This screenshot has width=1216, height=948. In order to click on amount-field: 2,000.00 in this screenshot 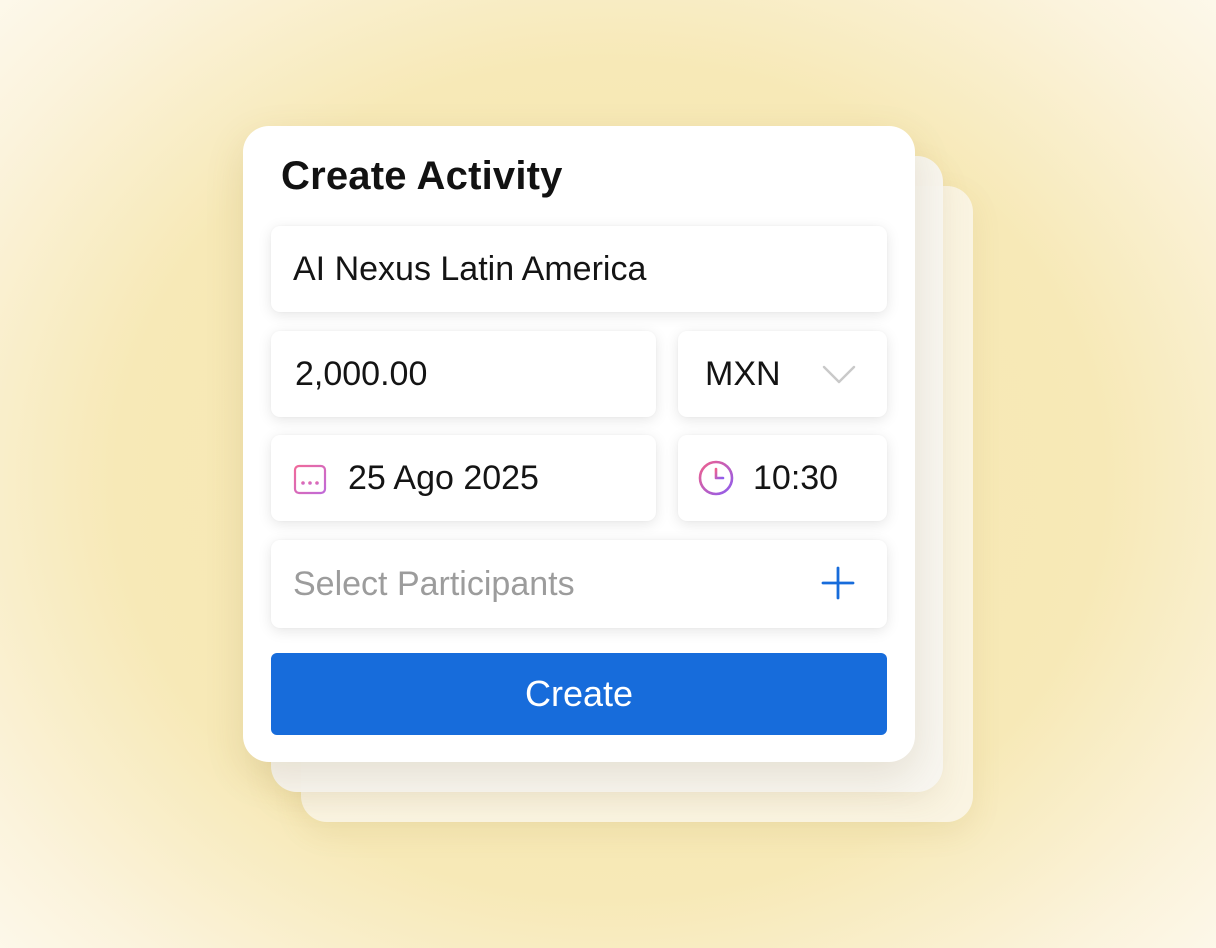, I will do `click(463, 374)`.